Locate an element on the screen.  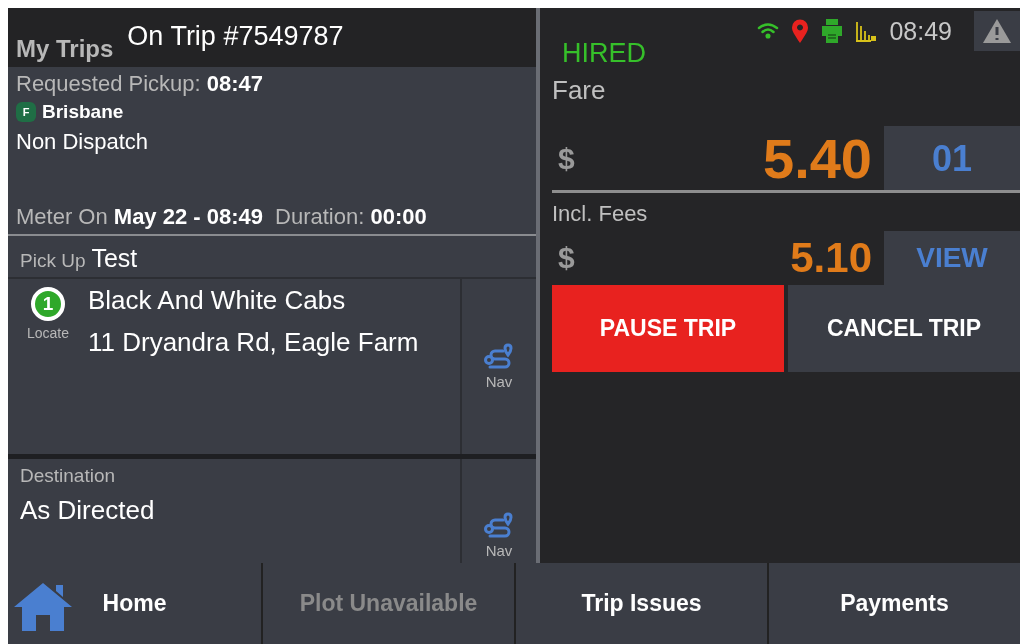
fees-label: Incl. Fees is located at coordinates (600, 214).